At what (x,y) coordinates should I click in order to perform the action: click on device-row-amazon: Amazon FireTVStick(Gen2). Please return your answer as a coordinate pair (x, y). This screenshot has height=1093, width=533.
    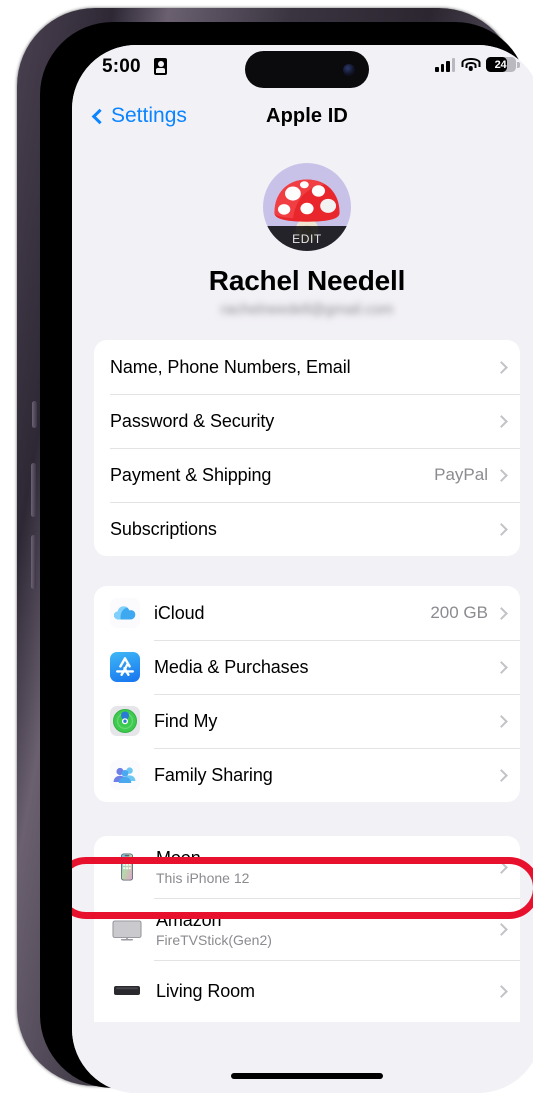
    Looking at the image, I should click on (307, 929).